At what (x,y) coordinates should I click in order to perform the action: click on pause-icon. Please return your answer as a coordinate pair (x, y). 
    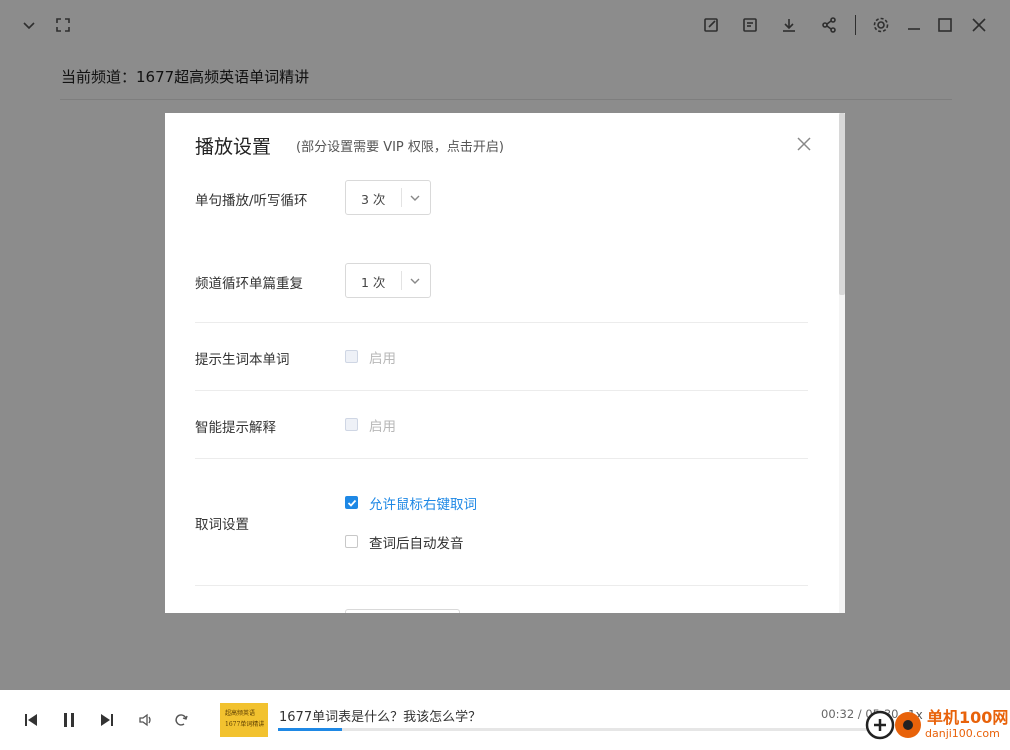
    Looking at the image, I should click on (69, 720).